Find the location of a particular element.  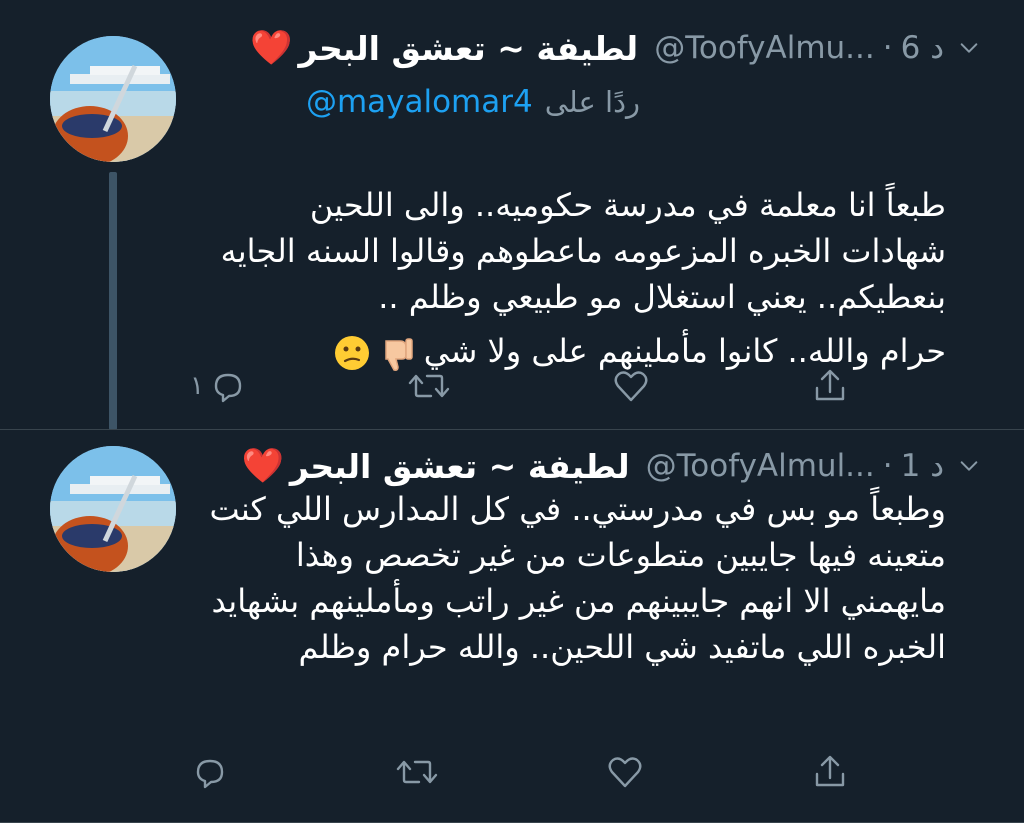

tweet-actions: ١ is located at coordinates (520, 386).